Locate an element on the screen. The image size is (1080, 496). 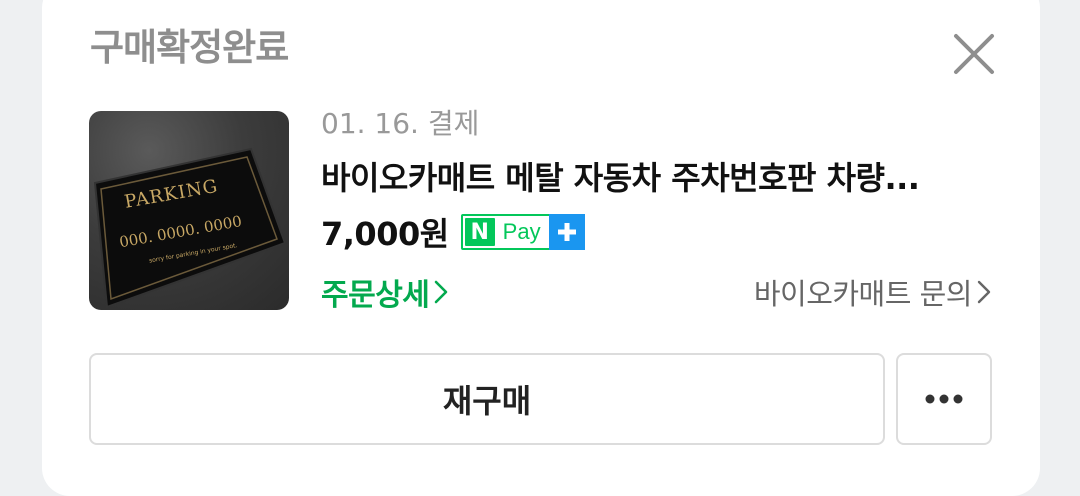
npay-text: Pay is located at coordinates (521, 231).